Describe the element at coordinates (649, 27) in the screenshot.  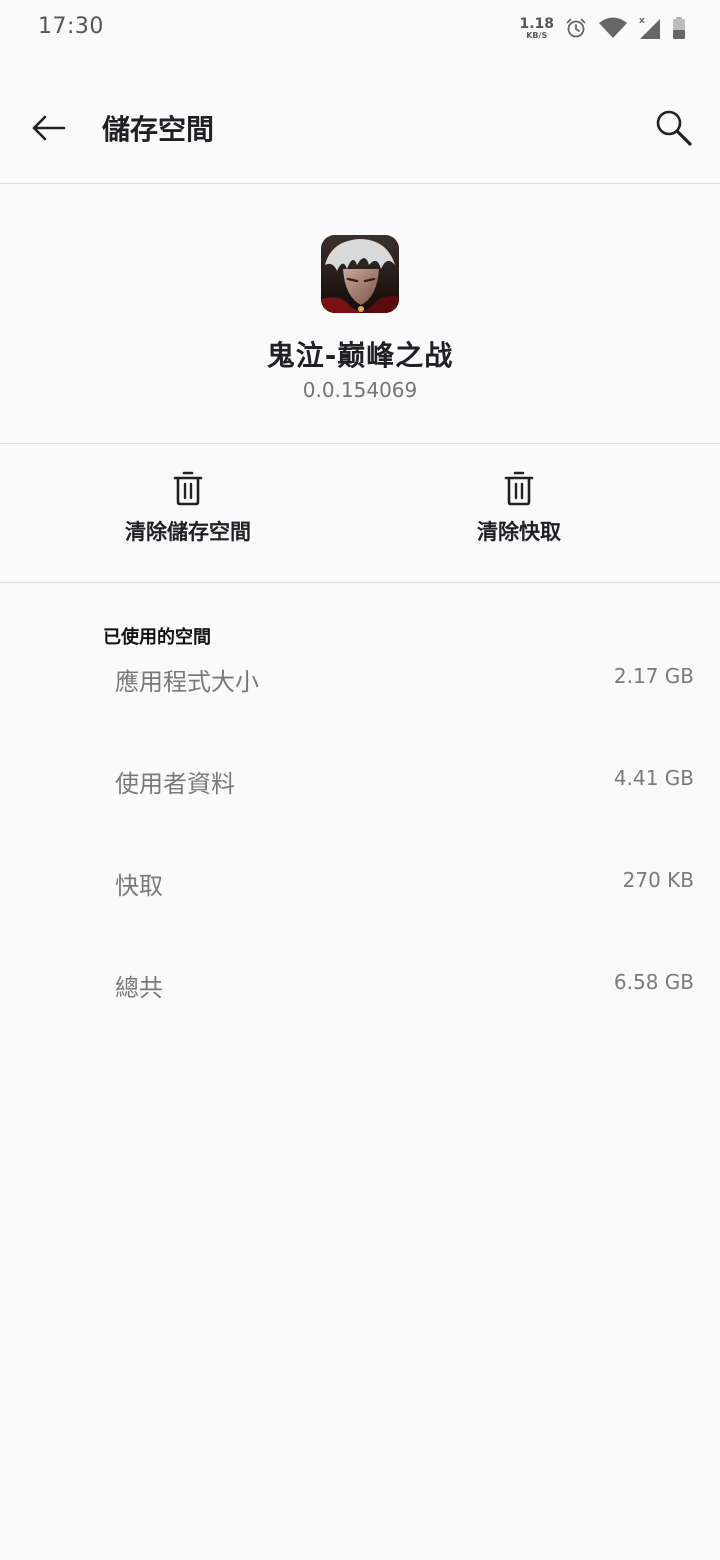
I see `cell-signal-icon: x` at that location.